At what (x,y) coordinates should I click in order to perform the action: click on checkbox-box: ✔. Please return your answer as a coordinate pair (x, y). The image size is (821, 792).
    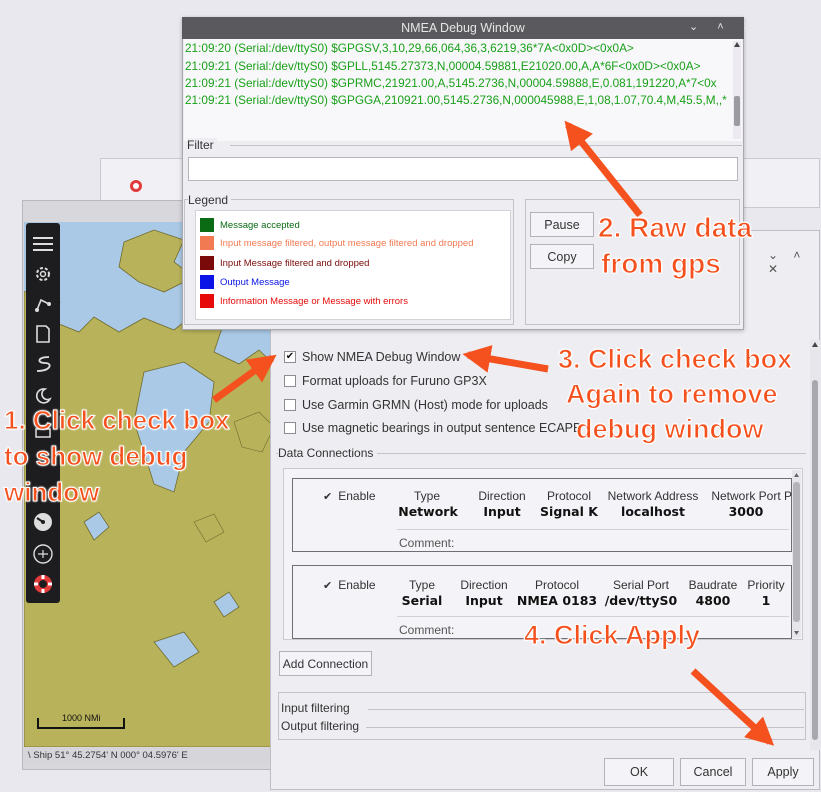
    Looking at the image, I should click on (290, 357).